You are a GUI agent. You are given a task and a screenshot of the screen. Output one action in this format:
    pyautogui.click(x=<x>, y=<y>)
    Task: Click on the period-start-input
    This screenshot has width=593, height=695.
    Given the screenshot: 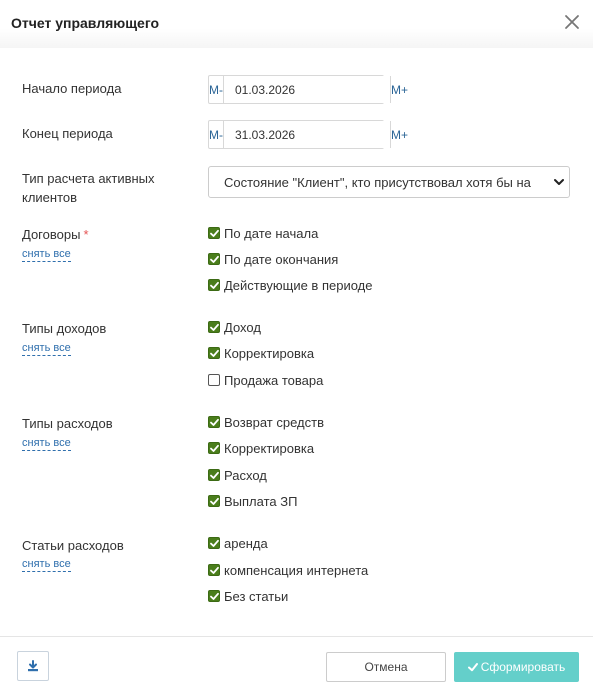 What is the action you would take?
    pyautogui.click(x=307, y=89)
    